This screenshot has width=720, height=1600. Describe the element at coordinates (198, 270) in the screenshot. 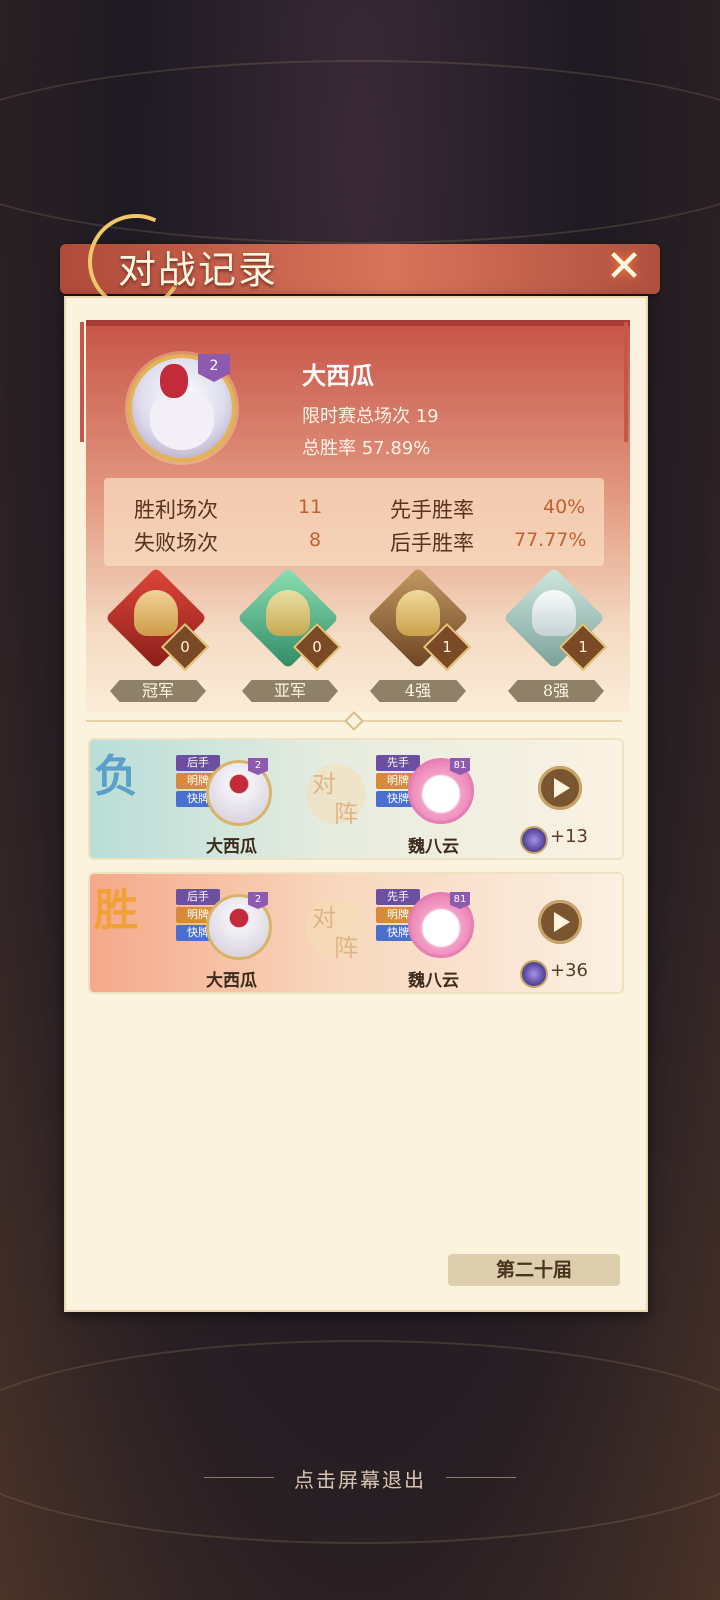

I see `dialog-title: 对战记录` at that location.